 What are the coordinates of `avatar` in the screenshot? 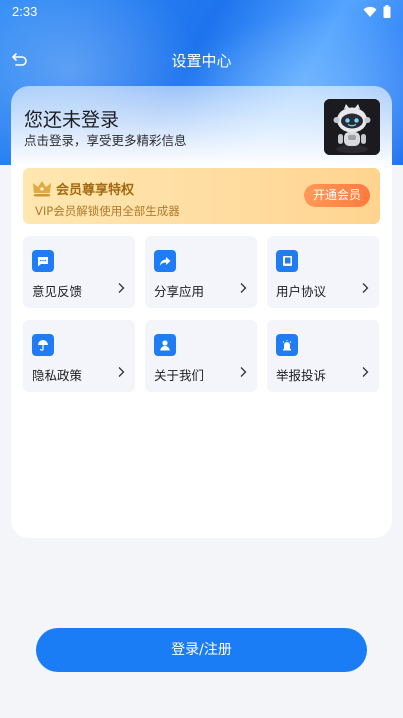 It's located at (352, 127).